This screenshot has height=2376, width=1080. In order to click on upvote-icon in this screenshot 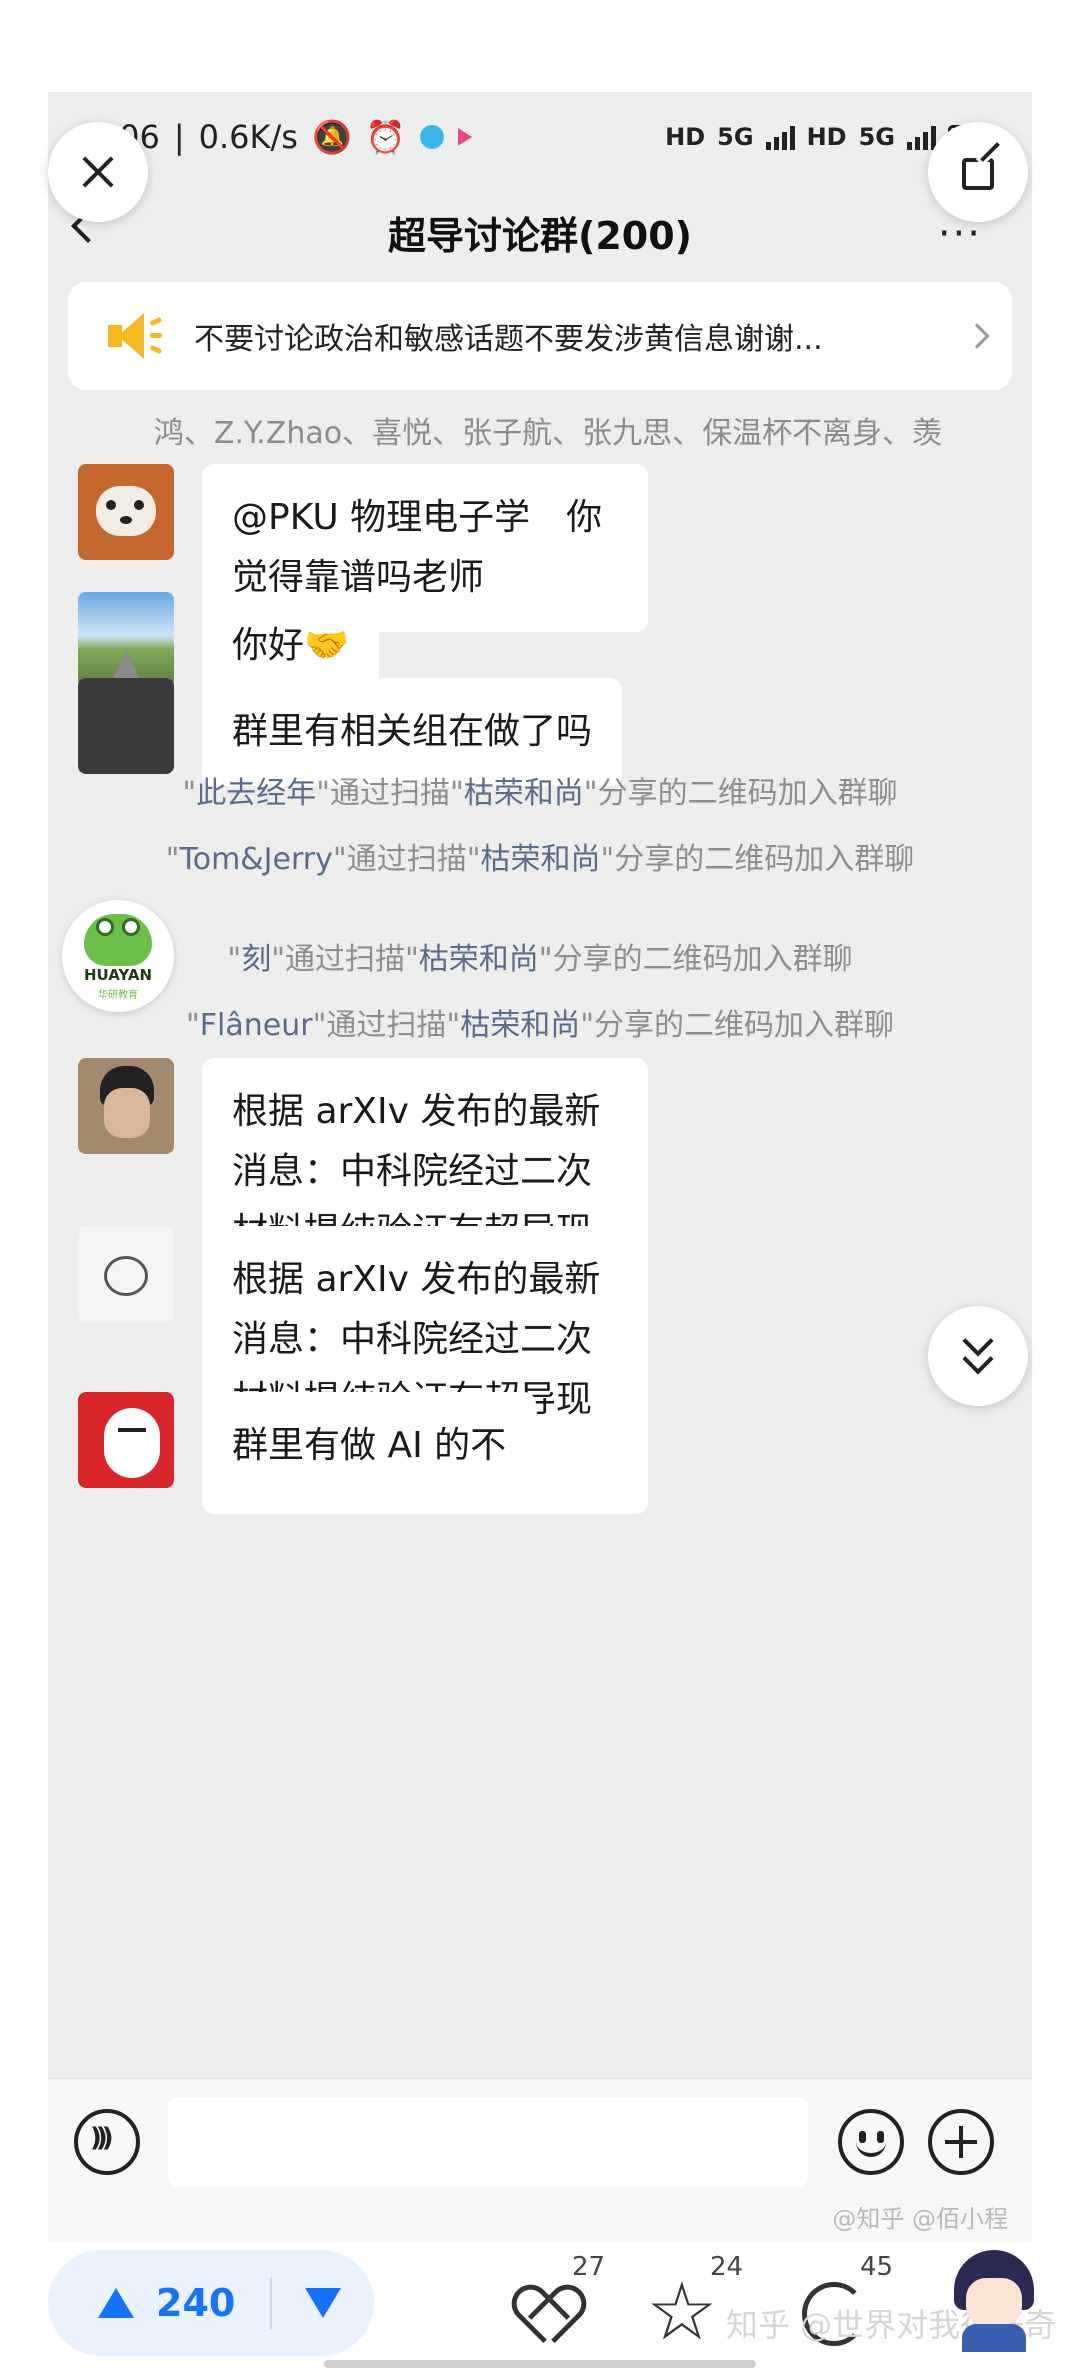, I will do `click(116, 2303)`.